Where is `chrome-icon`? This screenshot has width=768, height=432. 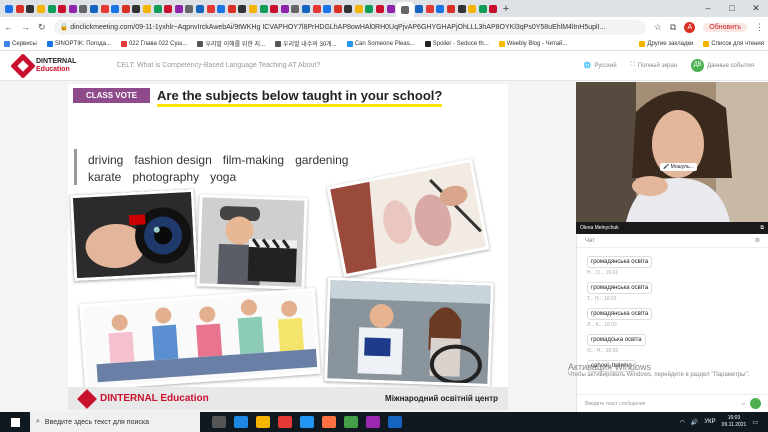
chrome-icon is located at coordinates (351, 422).